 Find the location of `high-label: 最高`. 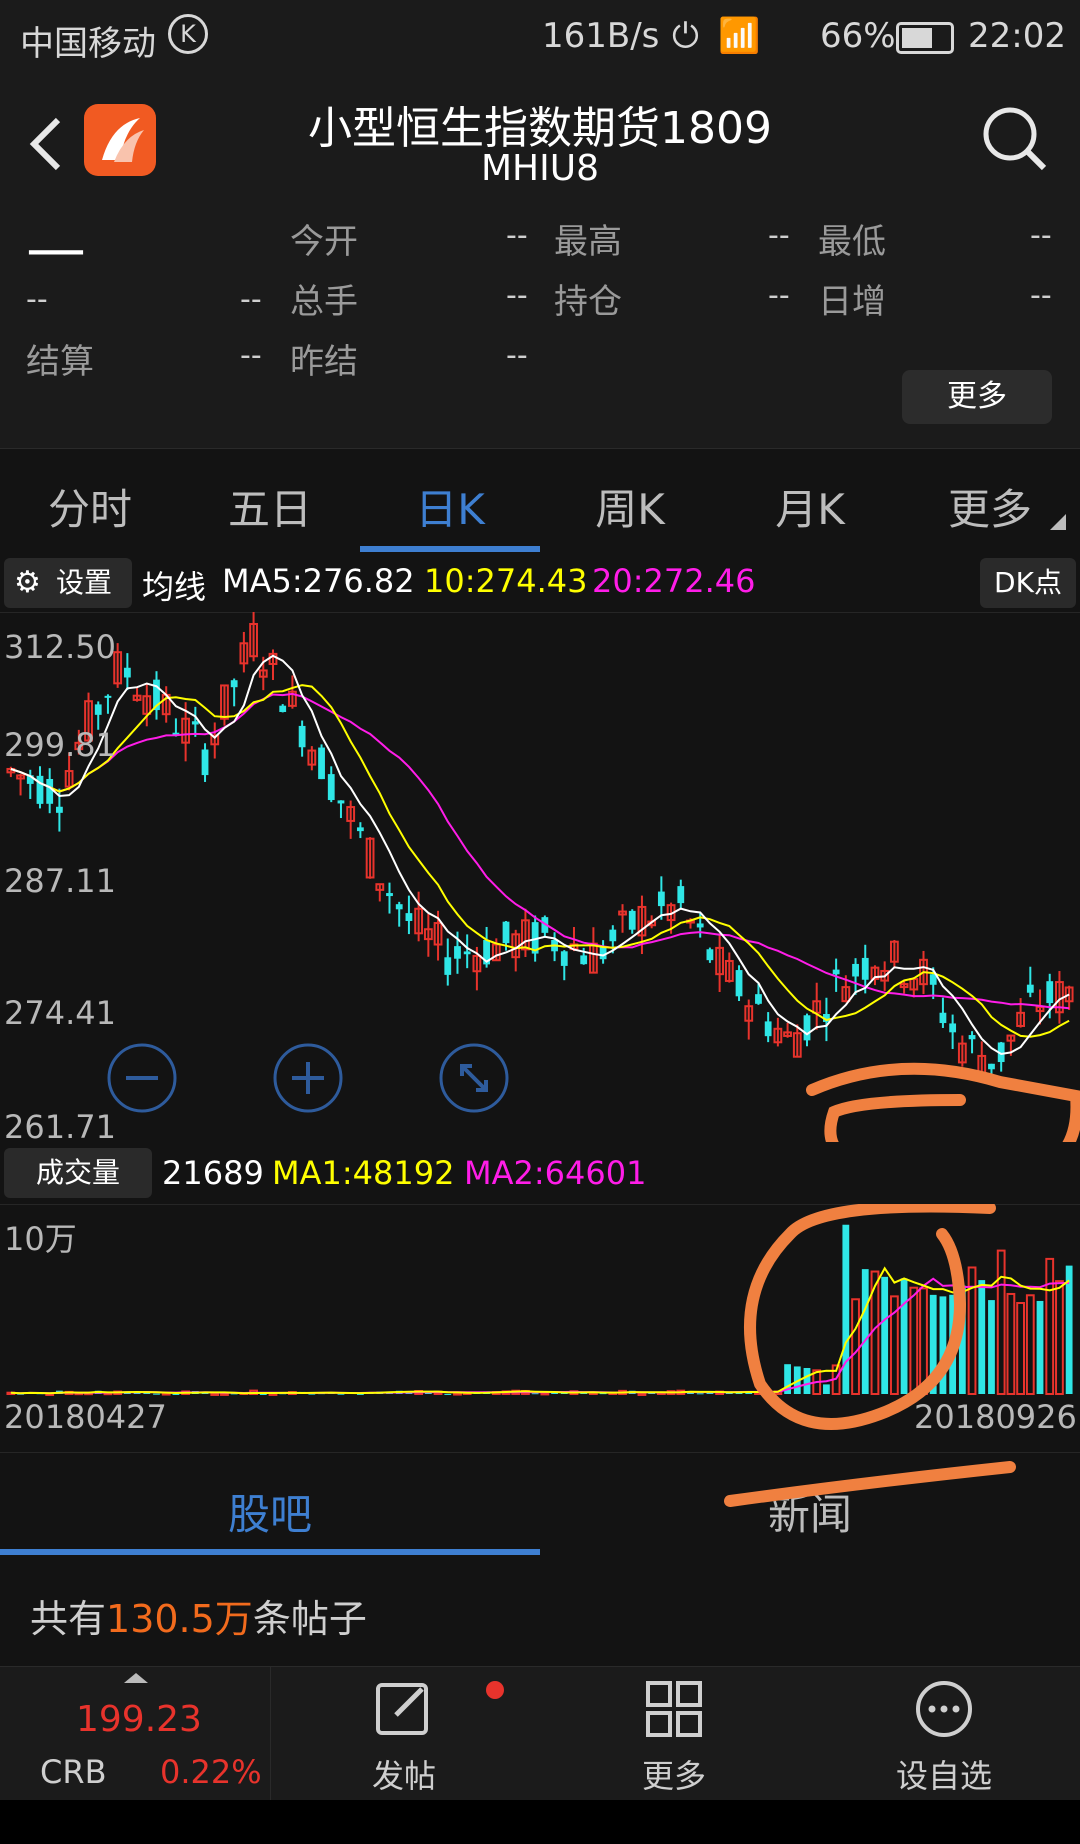

high-label: 最高 is located at coordinates (588, 242).